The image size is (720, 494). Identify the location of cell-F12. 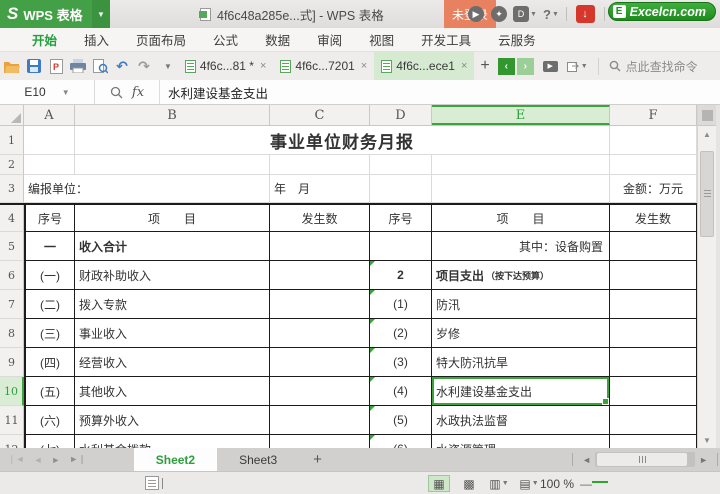
(653, 441).